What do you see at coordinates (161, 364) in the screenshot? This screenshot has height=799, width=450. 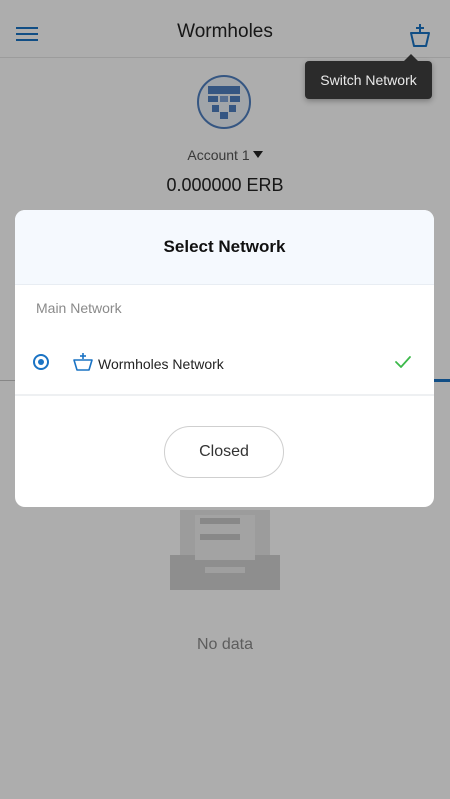 I see `network-label: Wormholes Network` at bounding box center [161, 364].